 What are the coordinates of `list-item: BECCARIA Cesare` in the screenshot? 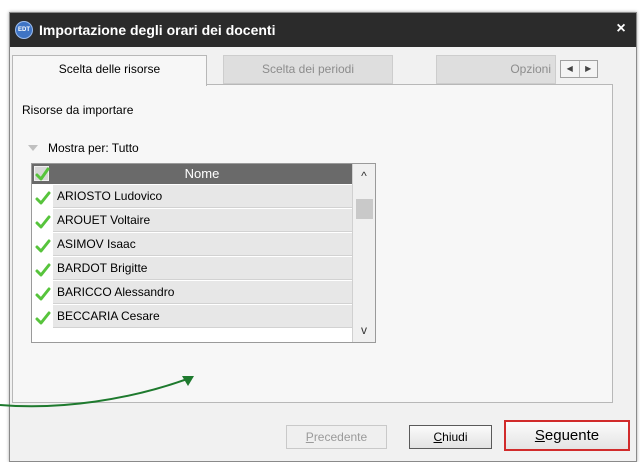 It's located at (192, 317).